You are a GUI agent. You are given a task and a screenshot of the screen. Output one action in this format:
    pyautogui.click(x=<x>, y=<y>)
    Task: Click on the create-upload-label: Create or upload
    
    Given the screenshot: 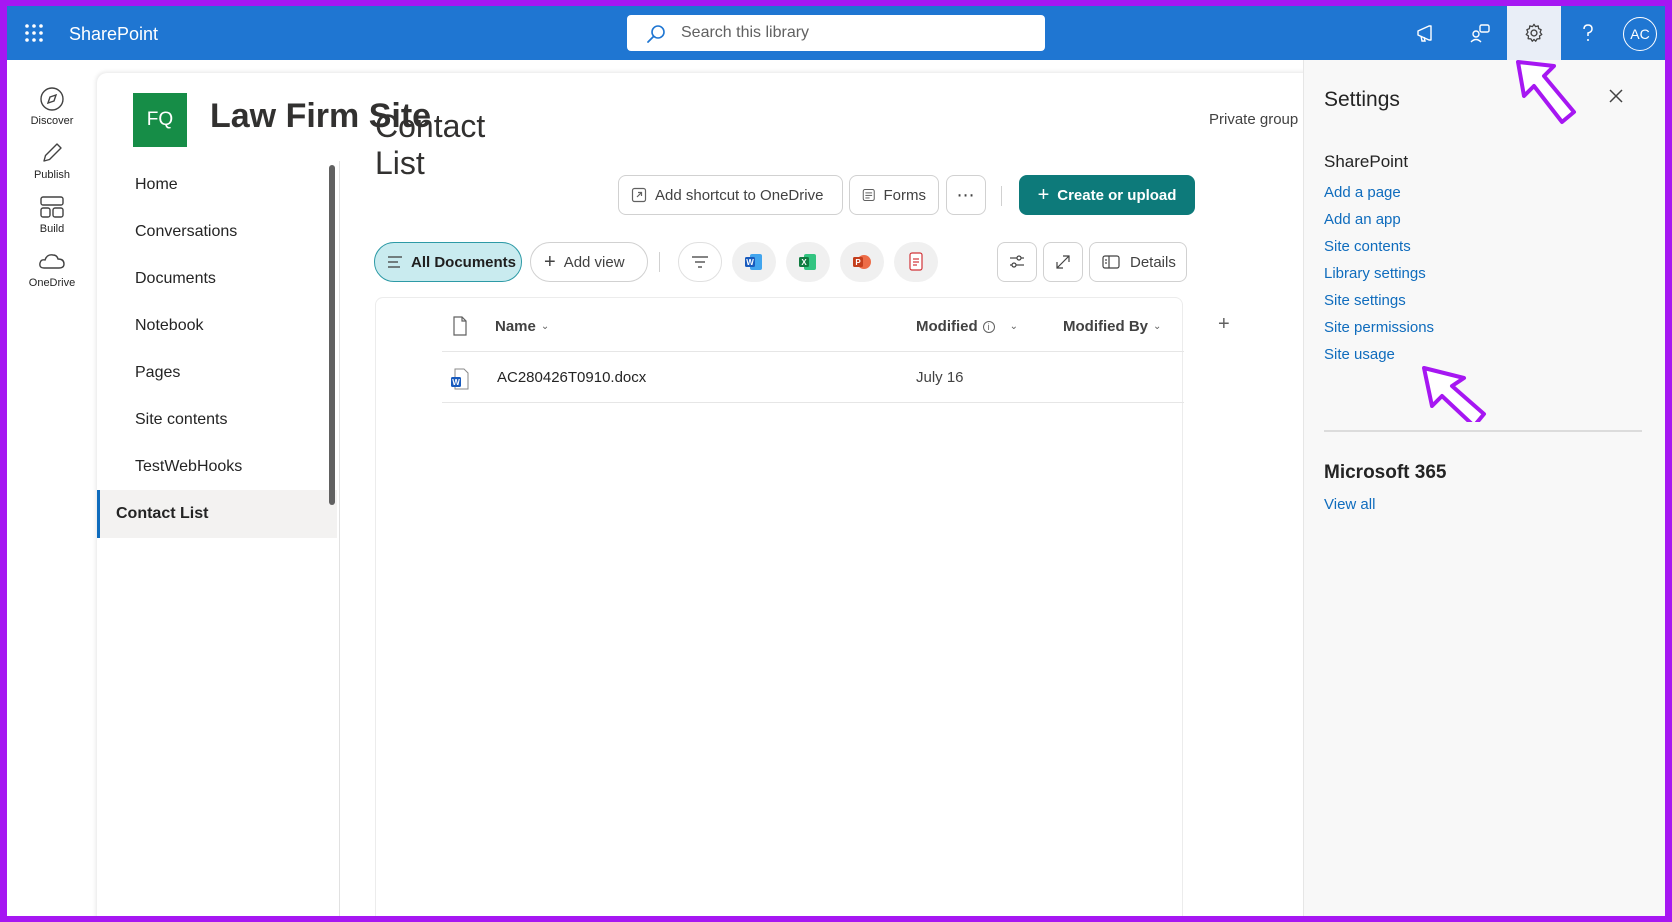 What is the action you would take?
    pyautogui.click(x=1117, y=195)
    